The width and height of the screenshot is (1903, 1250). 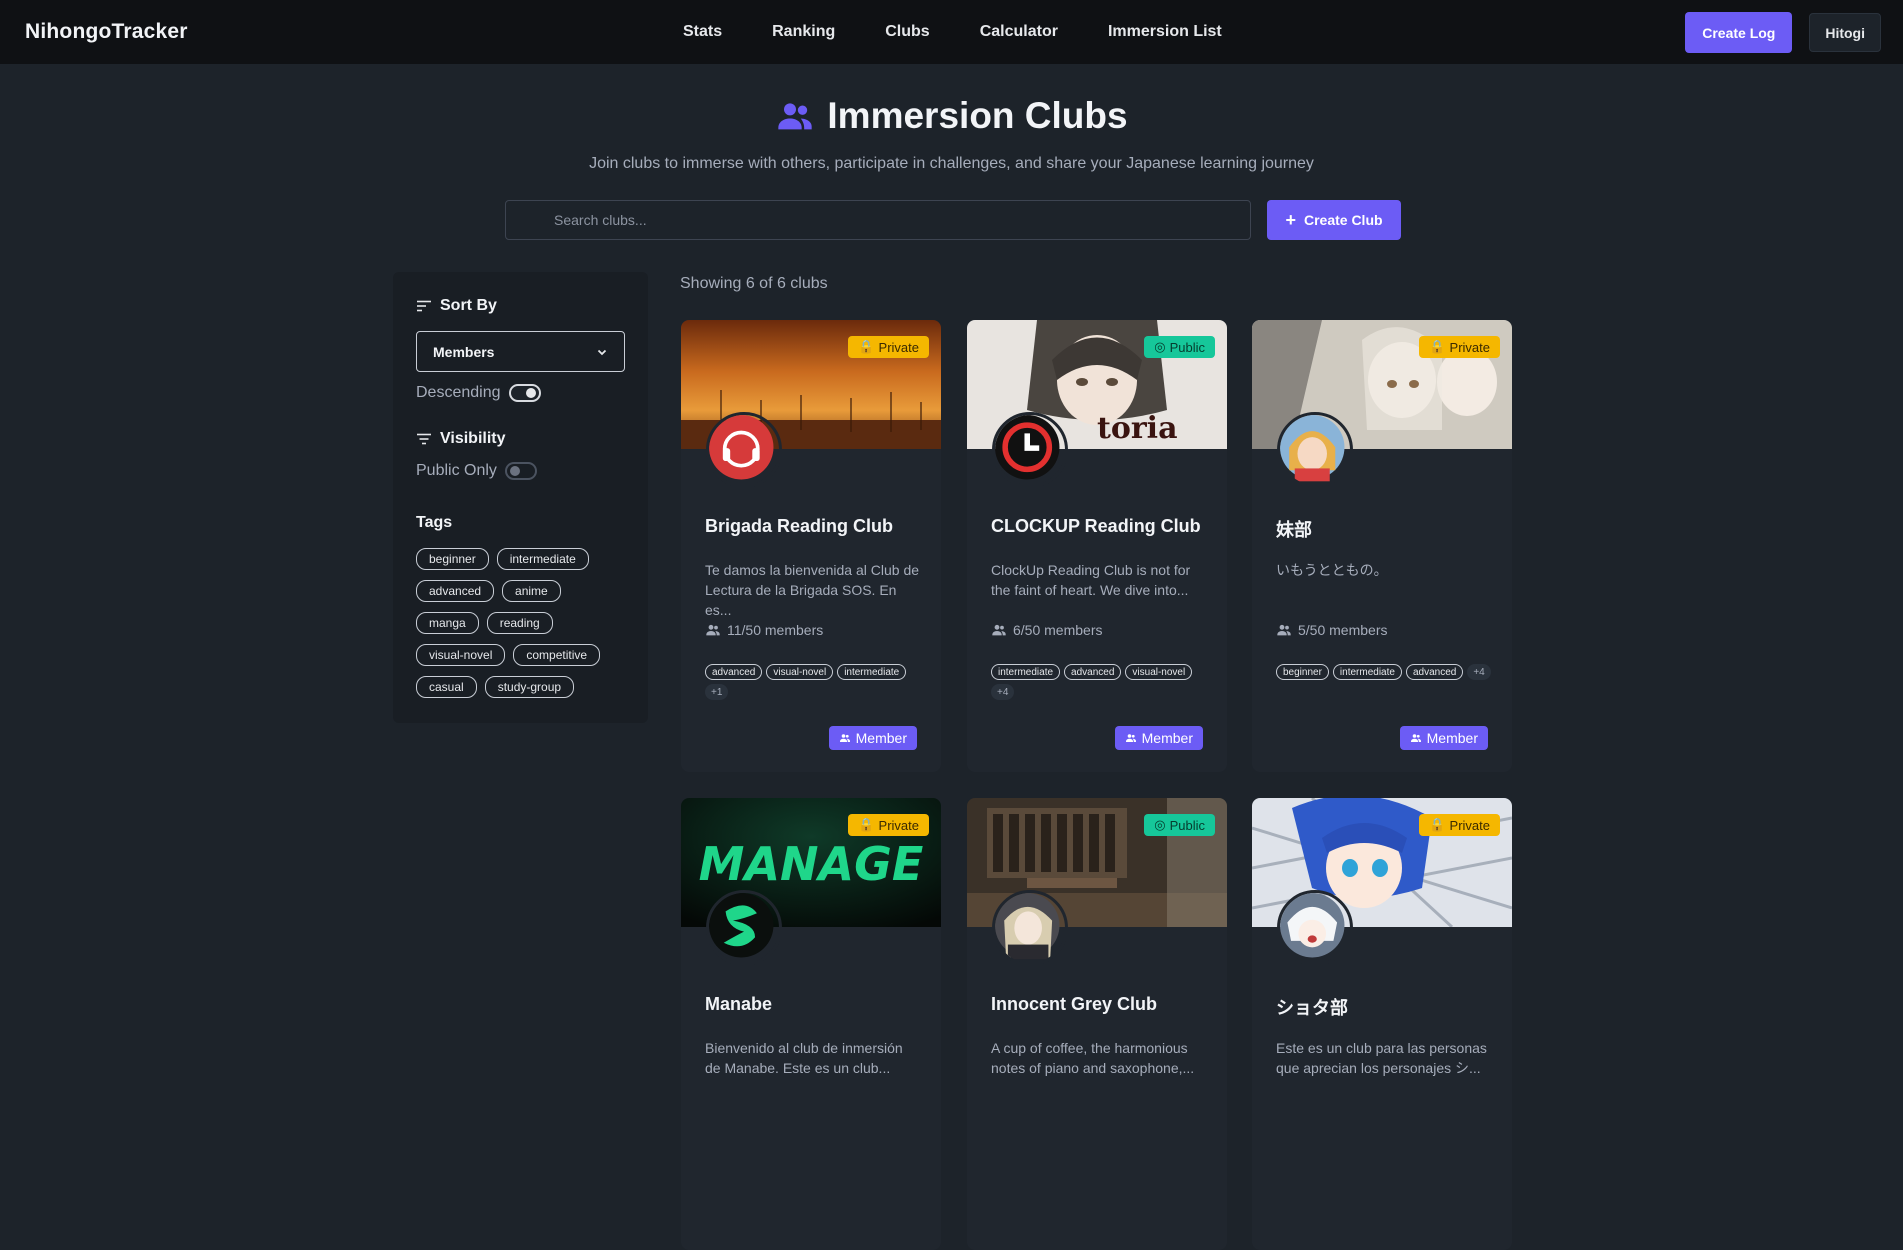 I want to click on tag-filter: beginner, so click(x=452, y=559).